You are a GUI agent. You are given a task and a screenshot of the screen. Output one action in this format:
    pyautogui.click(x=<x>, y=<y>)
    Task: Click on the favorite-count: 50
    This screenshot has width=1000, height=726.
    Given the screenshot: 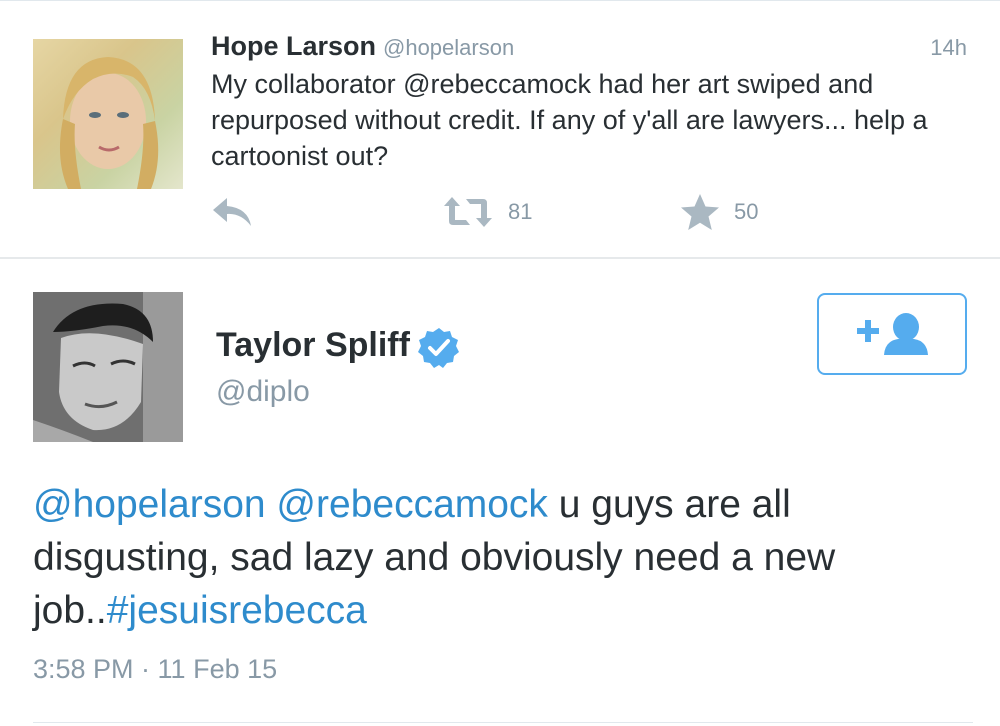 What is the action you would take?
    pyautogui.click(x=746, y=211)
    